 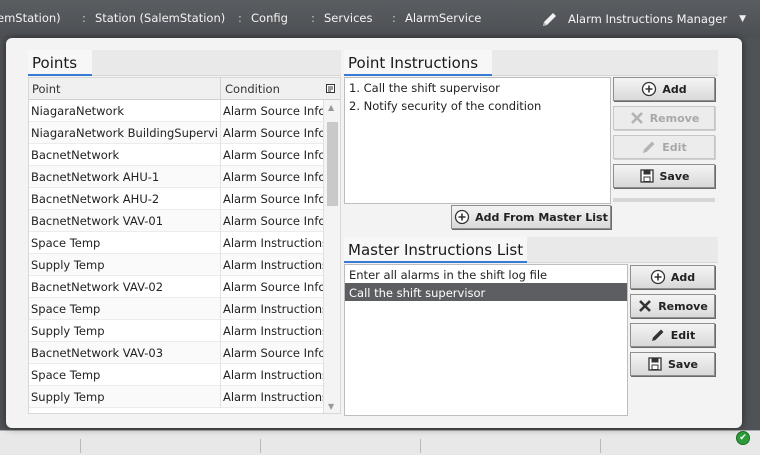 I want to click on point-instructions-title: Point Instructions, so click(x=418, y=63).